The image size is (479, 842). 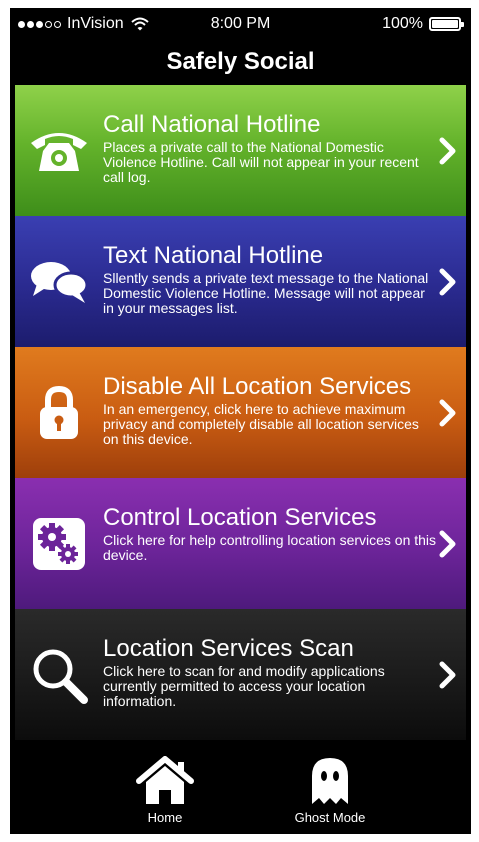 What do you see at coordinates (446, 24) in the screenshot?
I see `battery-icon` at bounding box center [446, 24].